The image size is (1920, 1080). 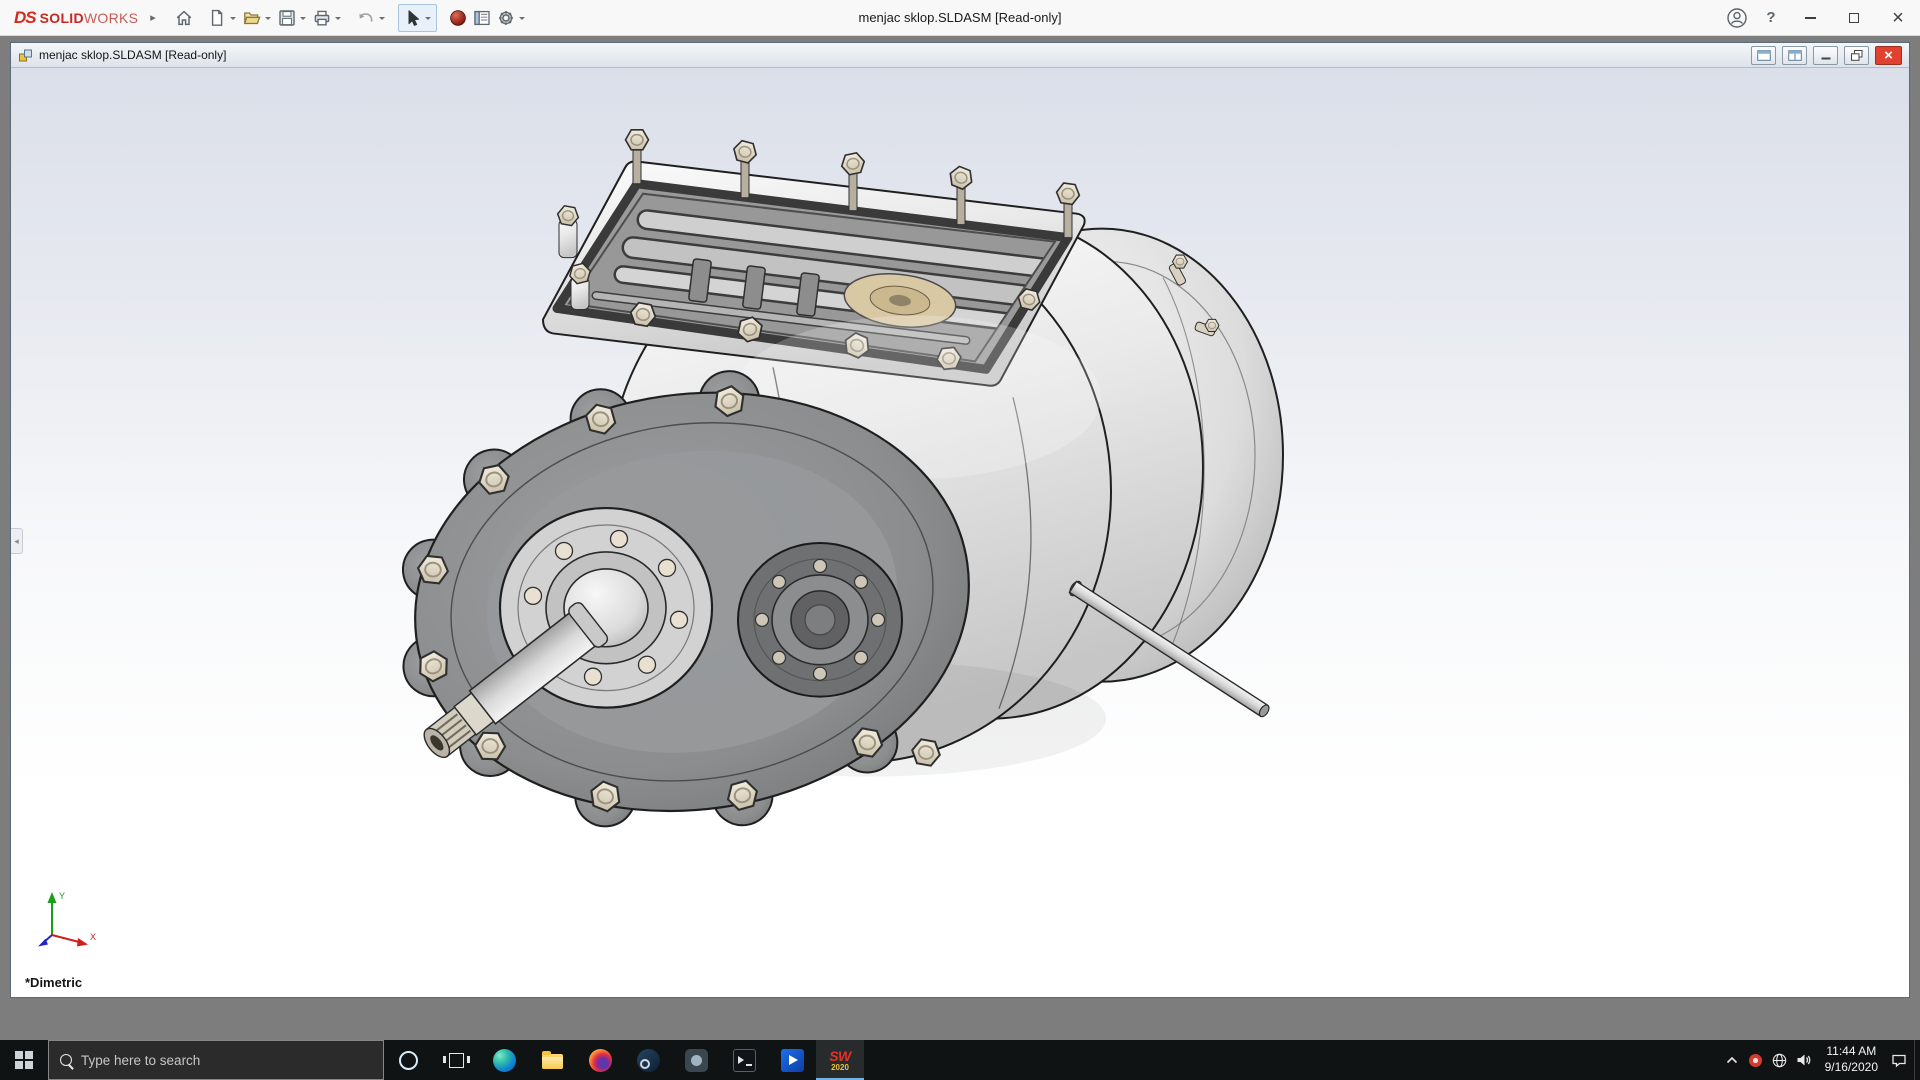 What do you see at coordinates (153, 17) in the screenshot?
I see `menu-expand-arrow: ▸` at bounding box center [153, 17].